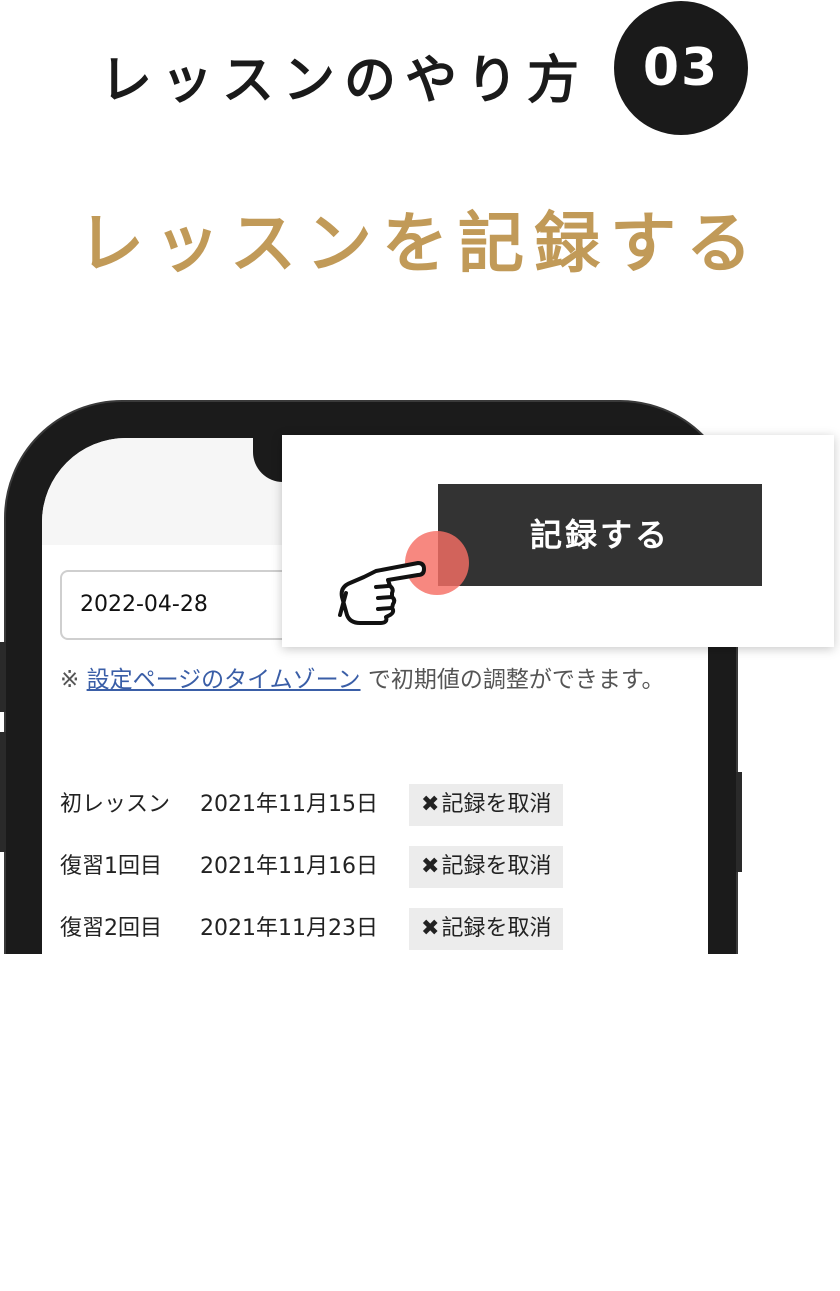  Describe the element at coordinates (111, 866) in the screenshot. I see `record-label: 復習1回目` at that location.